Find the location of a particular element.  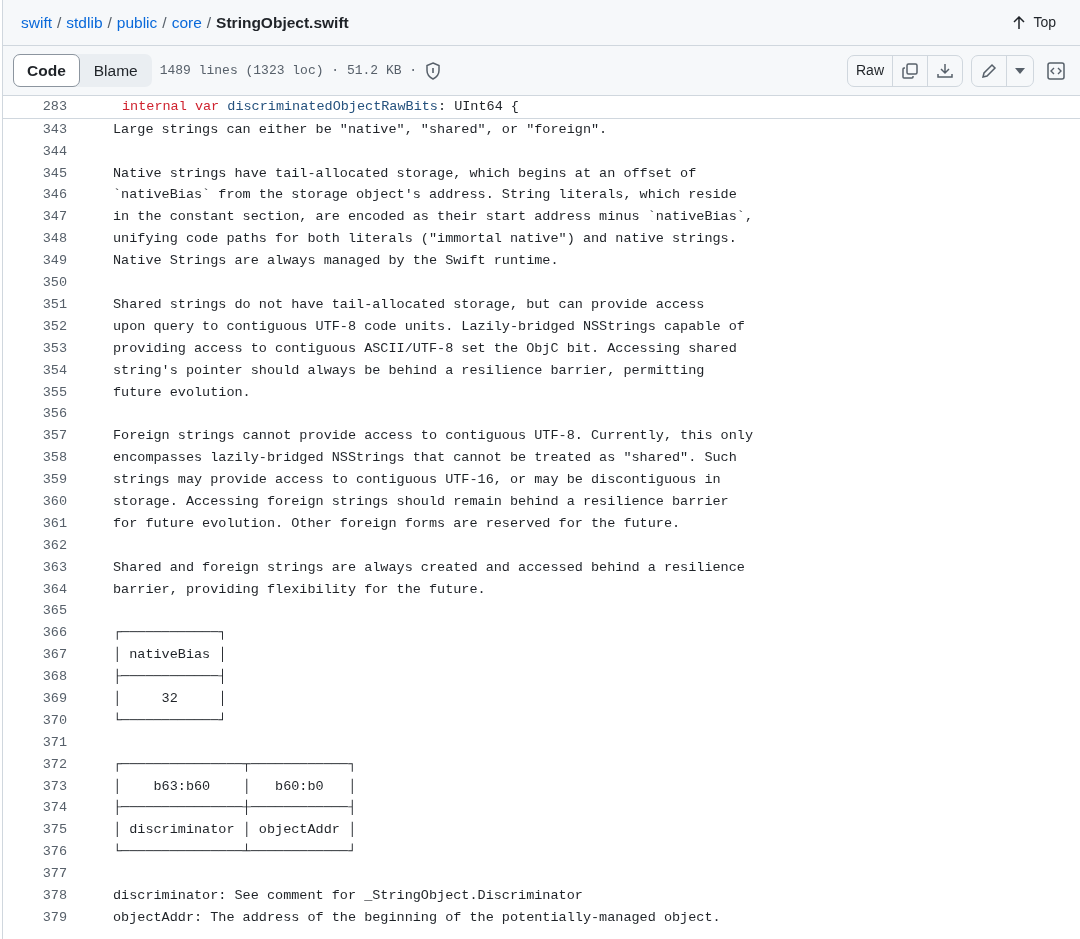

code-line: in the constant section, are encoded as their start address minus `nativeBias`, is located at coordinates (432, 217).